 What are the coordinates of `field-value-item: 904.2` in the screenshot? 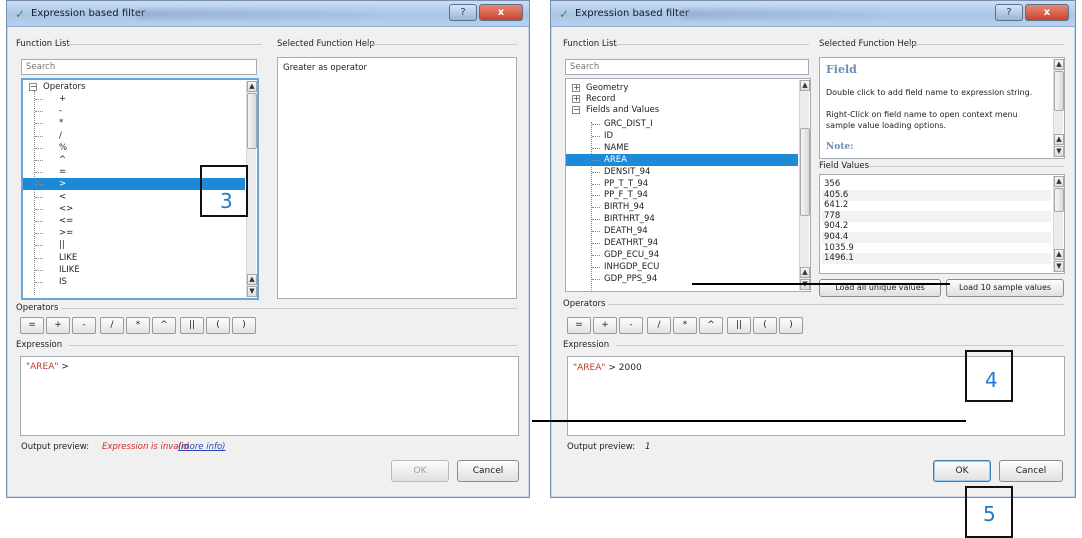 It's located at (936, 226).